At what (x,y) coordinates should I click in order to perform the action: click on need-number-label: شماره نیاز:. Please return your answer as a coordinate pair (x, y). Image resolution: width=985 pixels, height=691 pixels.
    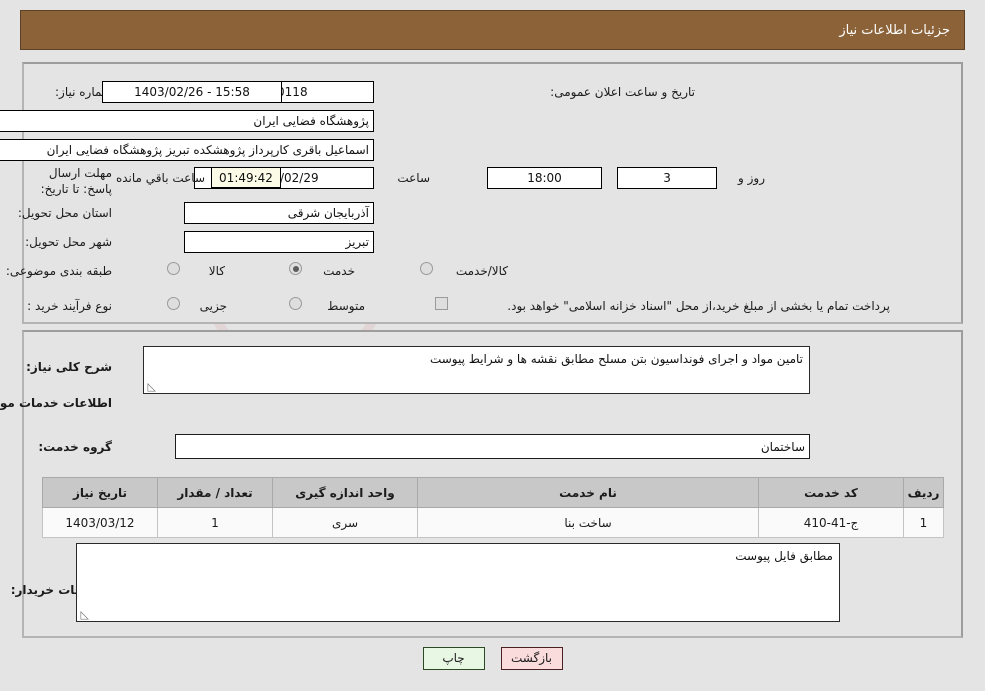
    Looking at the image, I should click on (83, 92).